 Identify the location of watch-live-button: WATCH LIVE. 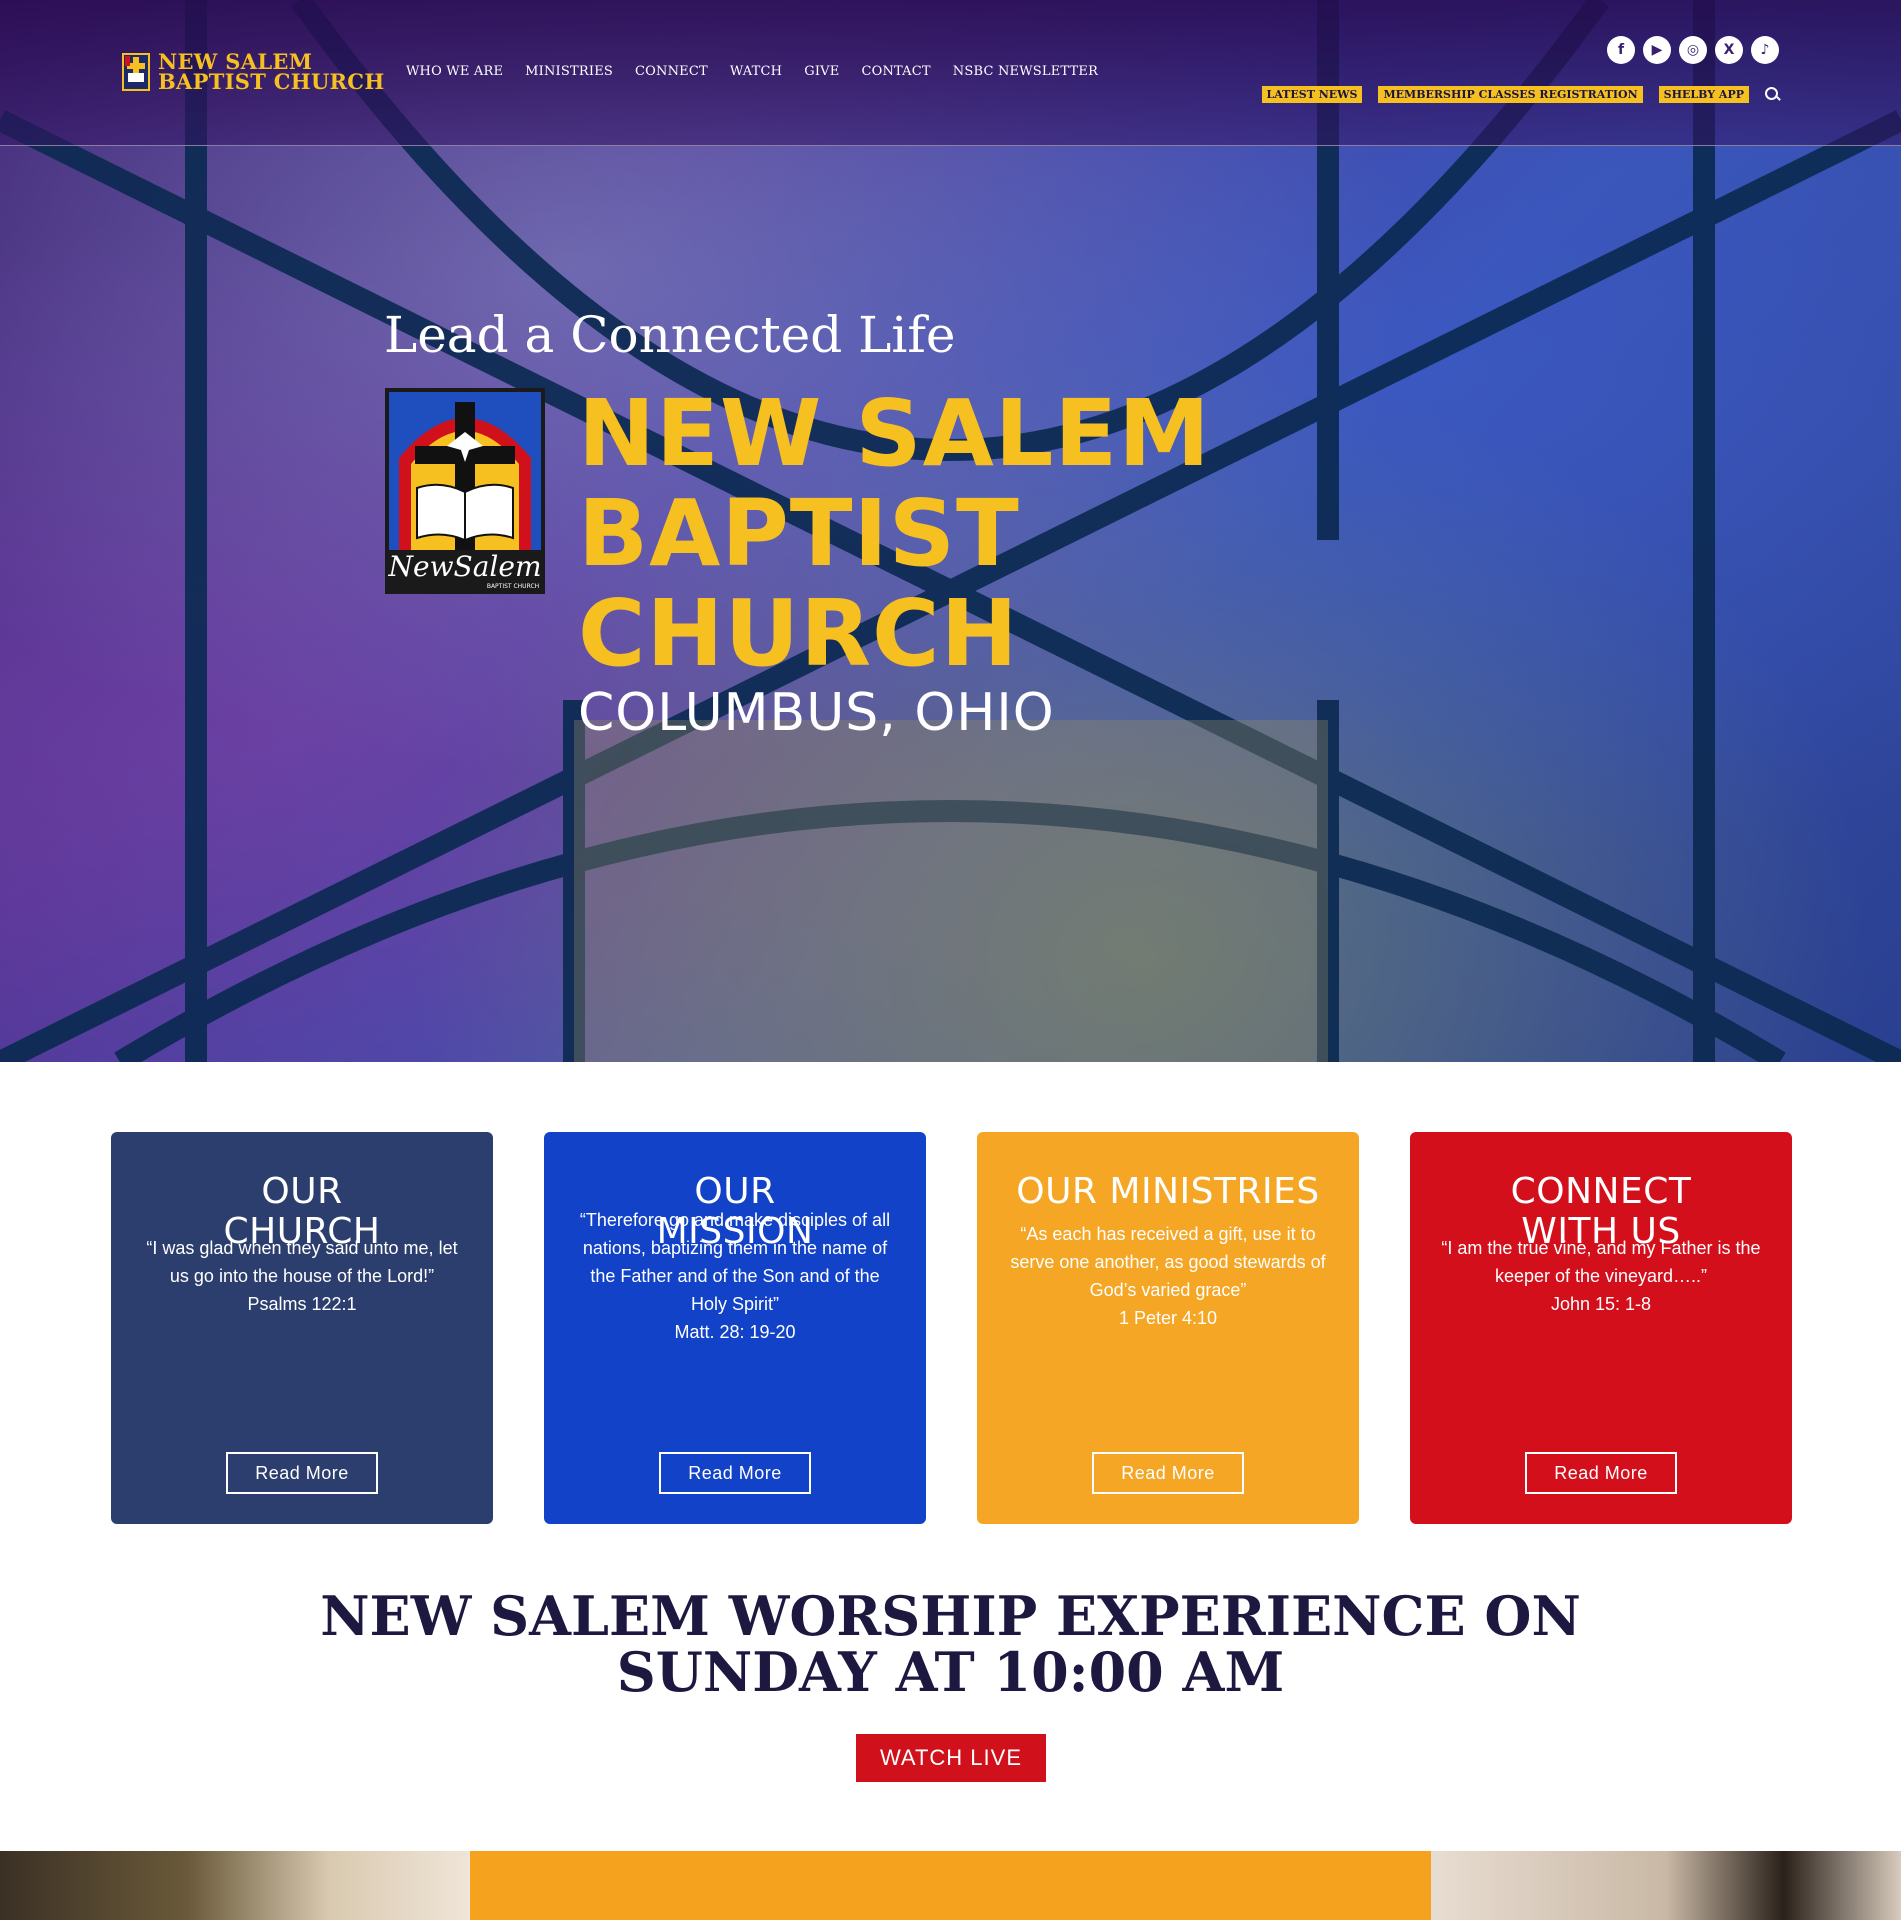
(951, 1758).